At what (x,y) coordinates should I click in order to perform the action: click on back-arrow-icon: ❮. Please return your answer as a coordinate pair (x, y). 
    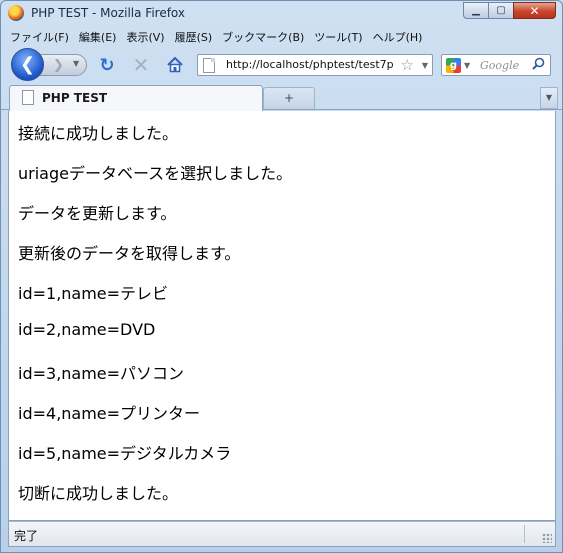
    Looking at the image, I should click on (27, 64).